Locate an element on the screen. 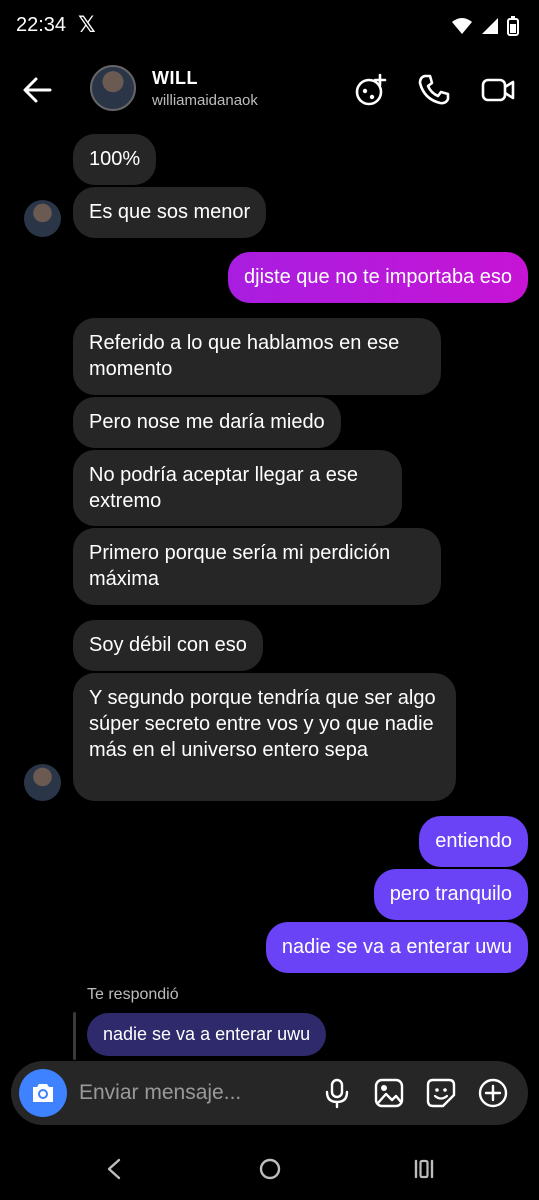 The height and width of the screenshot is (1200, 539). status-time: 22:34 is located at coordinates (41, 25).